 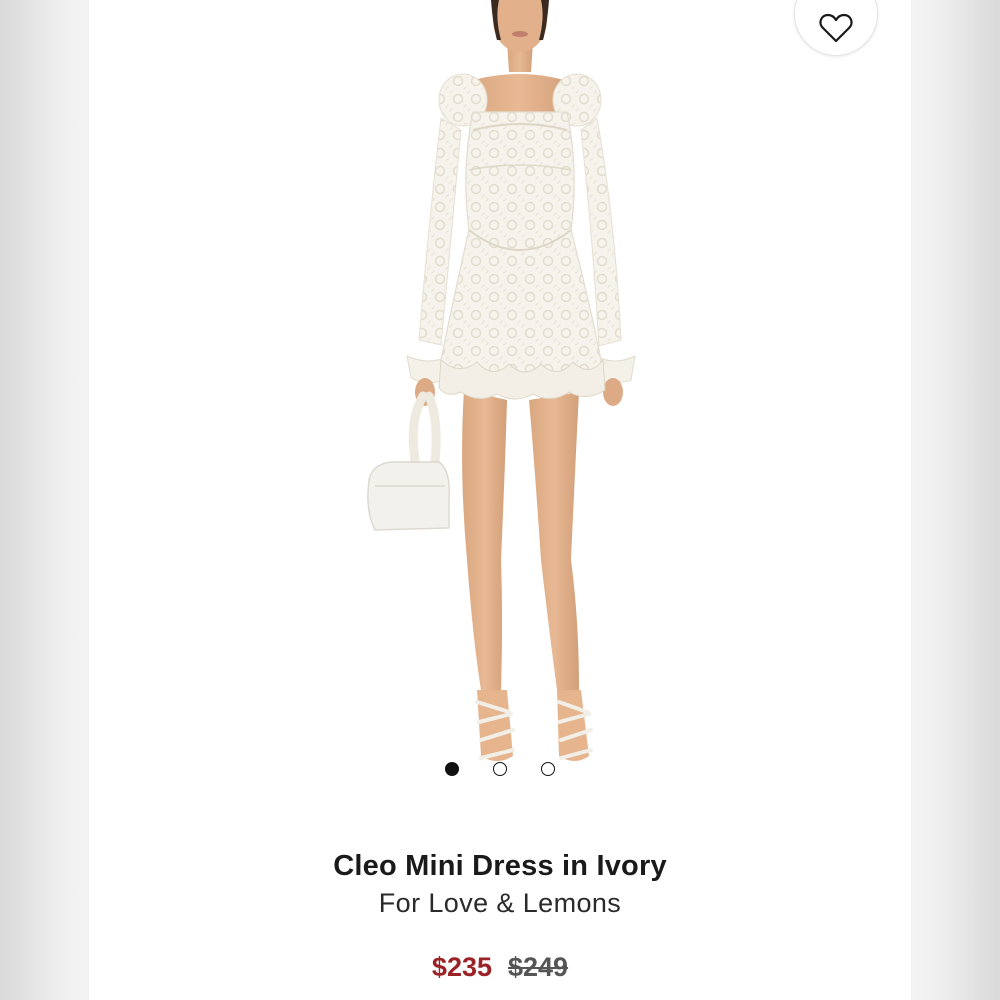 What do you see at coordinates (461, 967) in the screenshot?
I see `sale-price: $235` at bounding box center [461, 967].